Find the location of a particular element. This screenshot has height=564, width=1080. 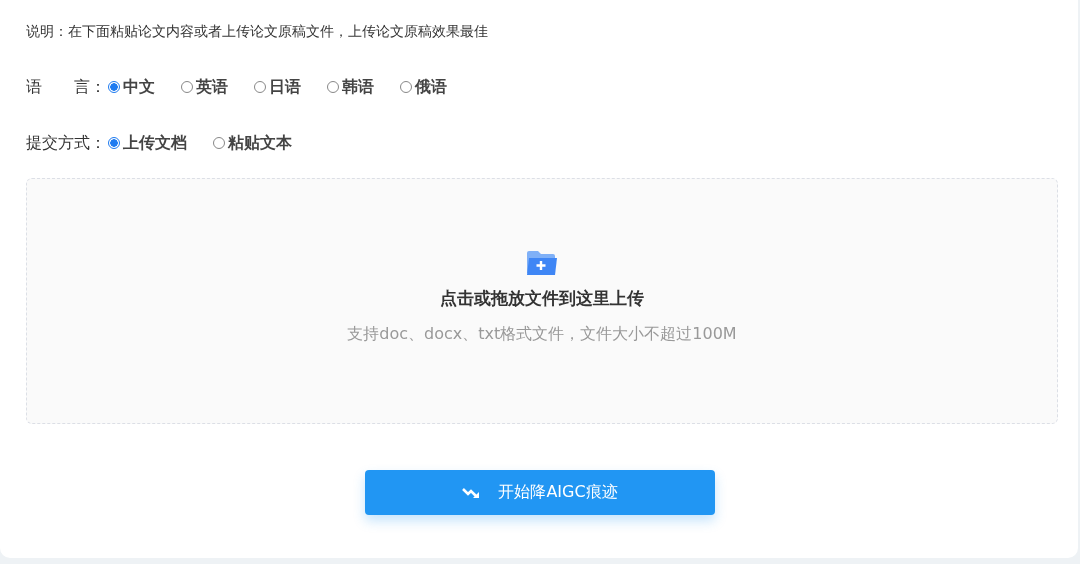

instruction-text: 说明：在下面粘贴论文内容或者上传论文原稿文件，上传论文原稿效果最佳 is located at coordinates (257, 31).